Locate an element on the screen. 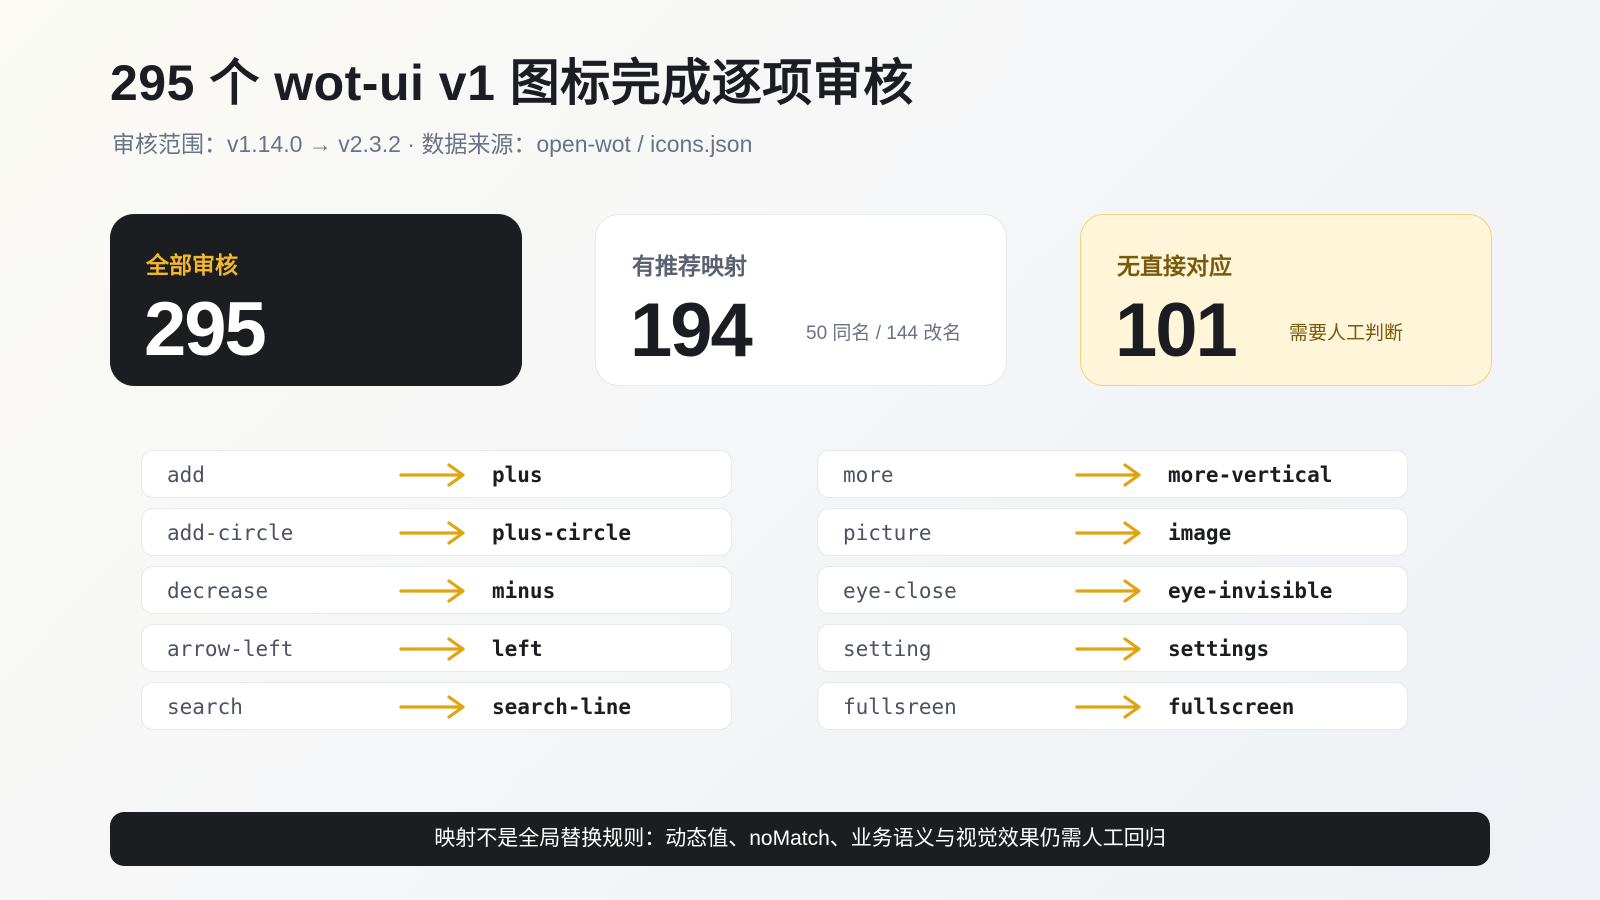 This screenshot has width=1600, height=900. old-icon-name: setting is located at coordinates (887, 649).